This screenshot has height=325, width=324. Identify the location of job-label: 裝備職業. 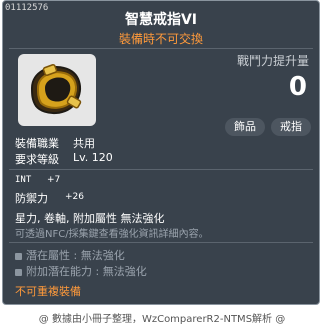
(37, 143).